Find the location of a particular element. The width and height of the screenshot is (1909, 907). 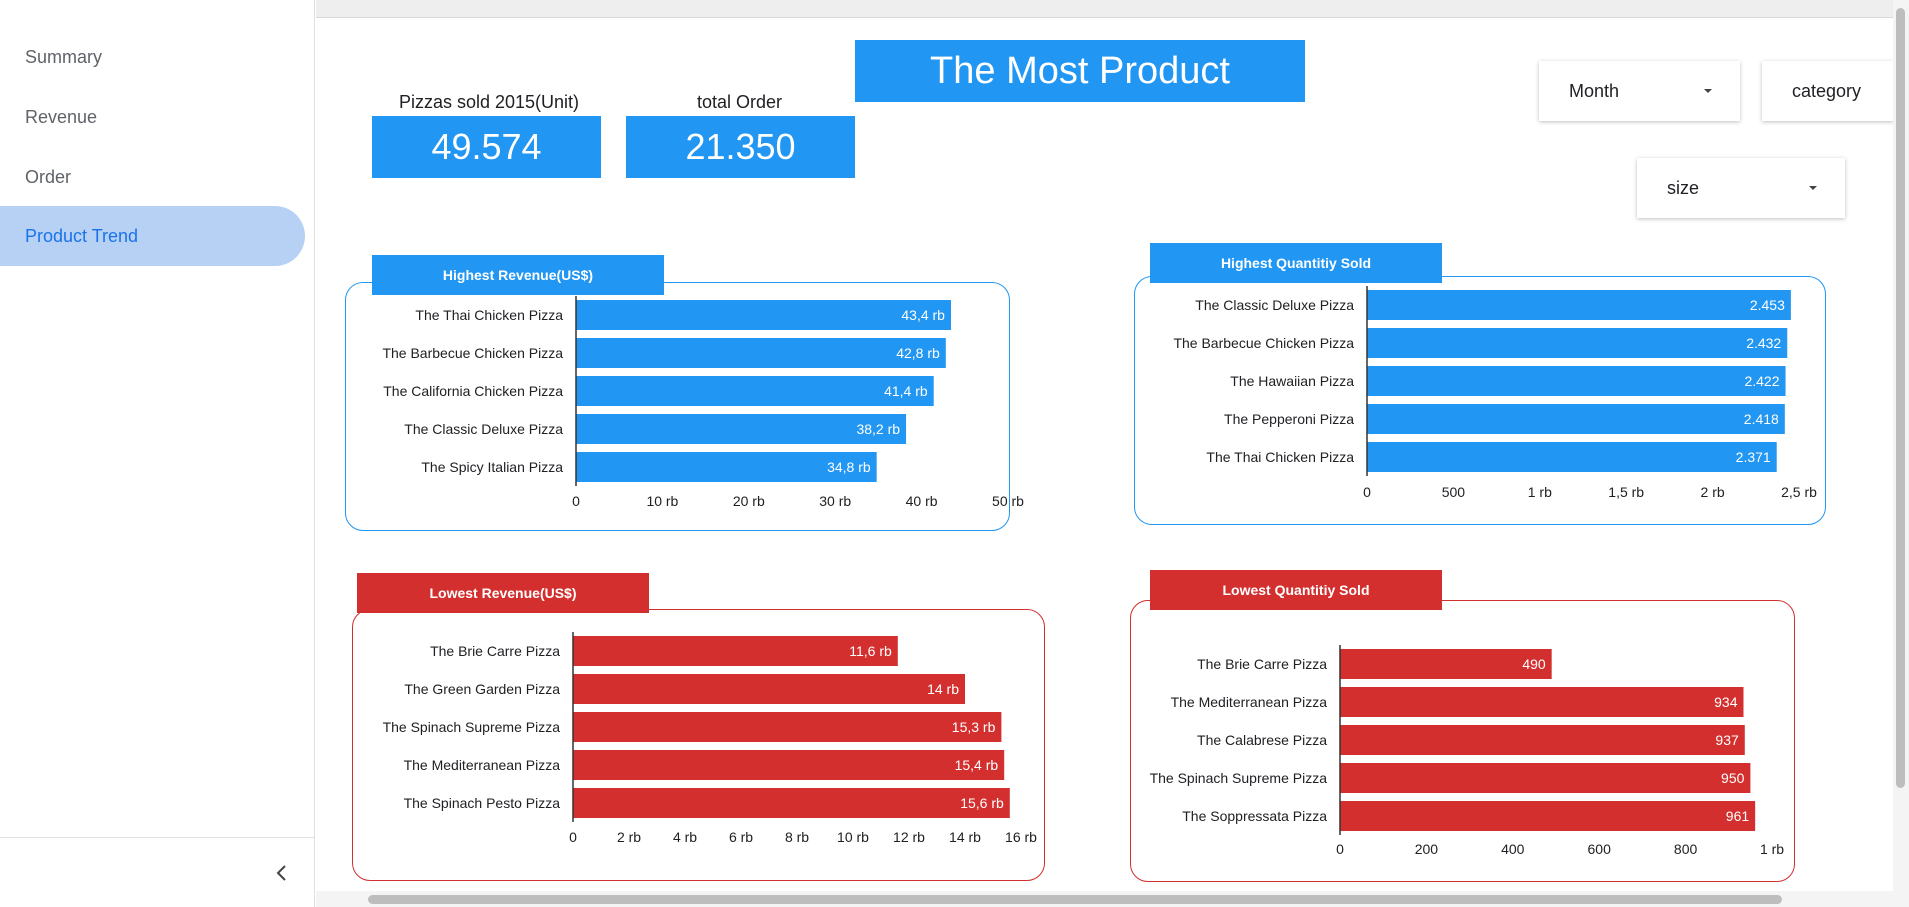

value-label: 2.371 is located at coordinates (1753, 457).